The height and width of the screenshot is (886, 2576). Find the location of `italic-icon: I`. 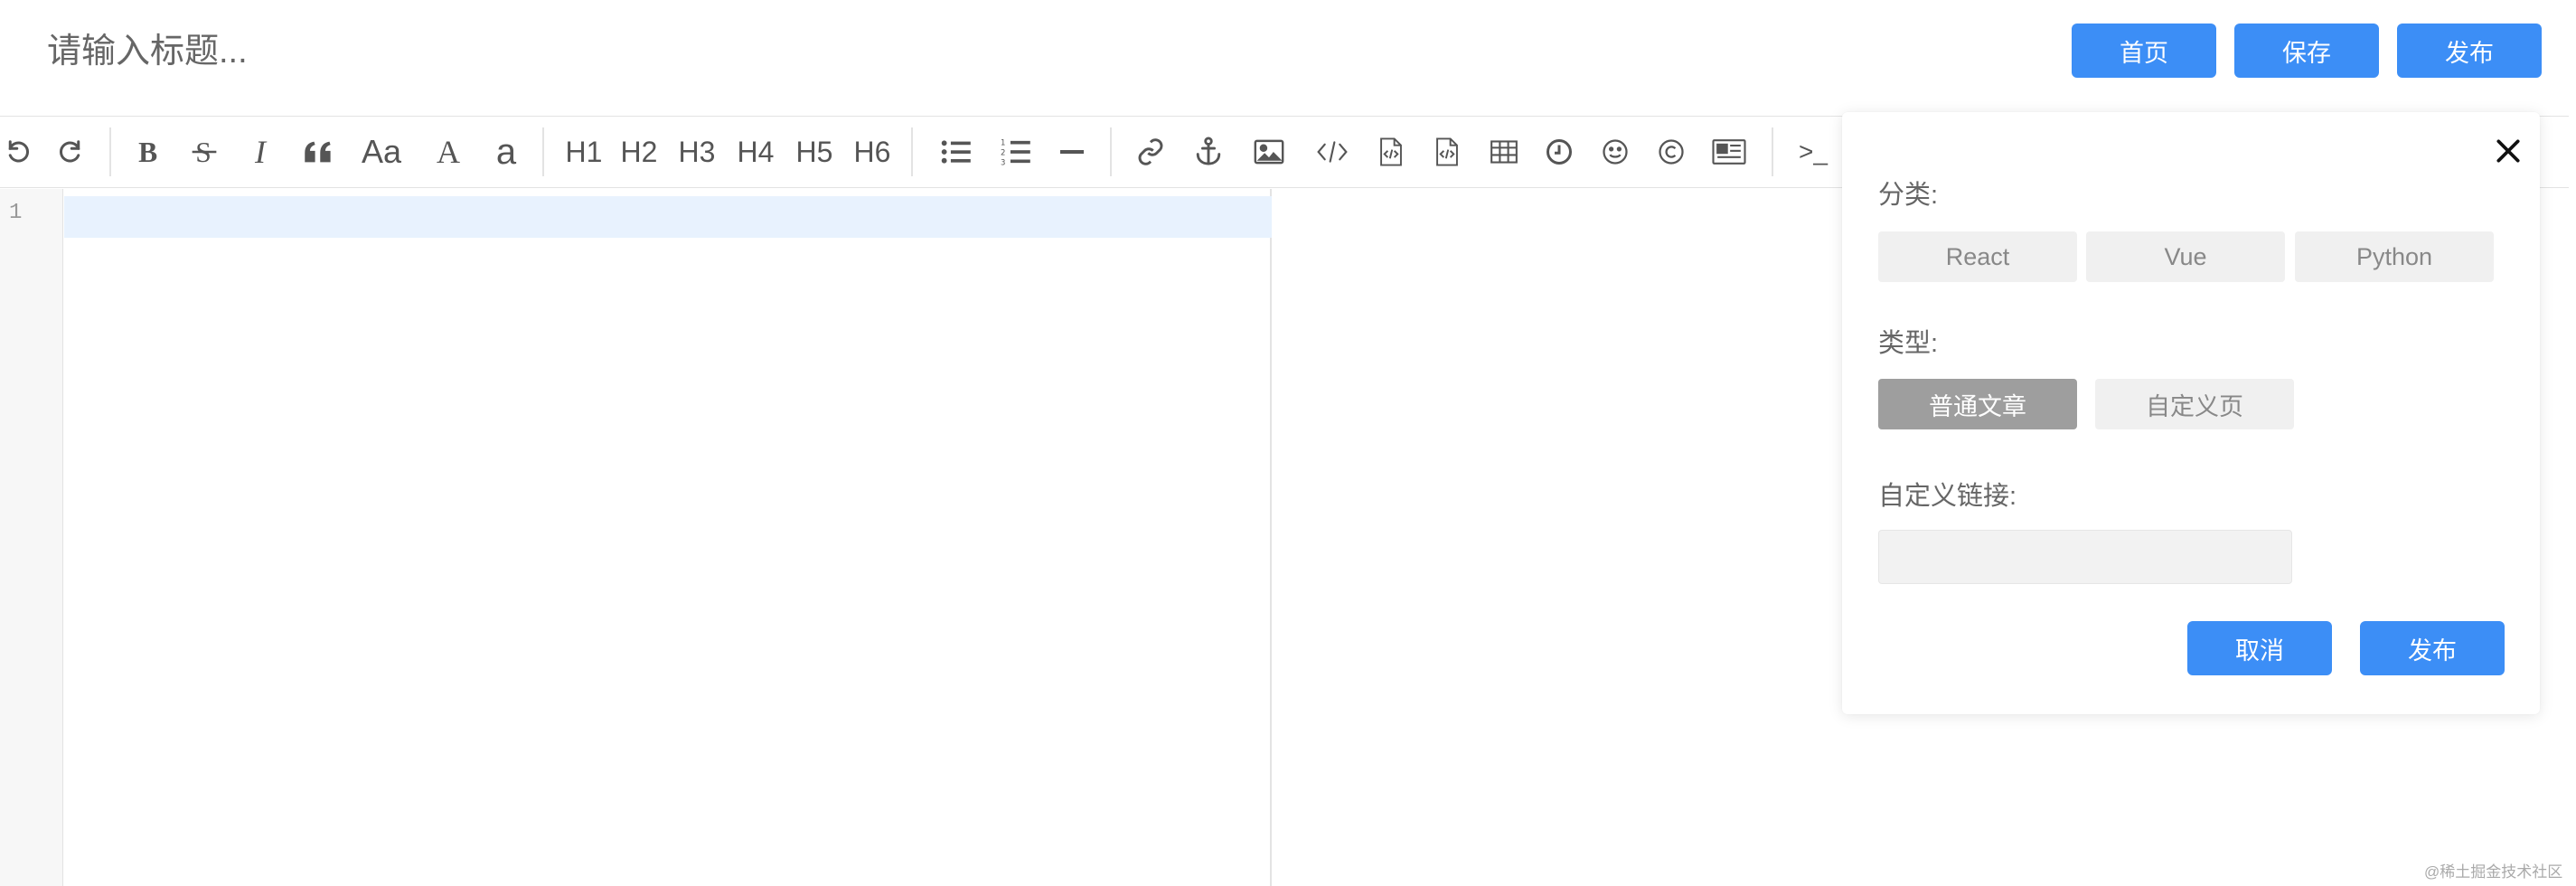

italic-icon: I is located at coordinates (260, 152).